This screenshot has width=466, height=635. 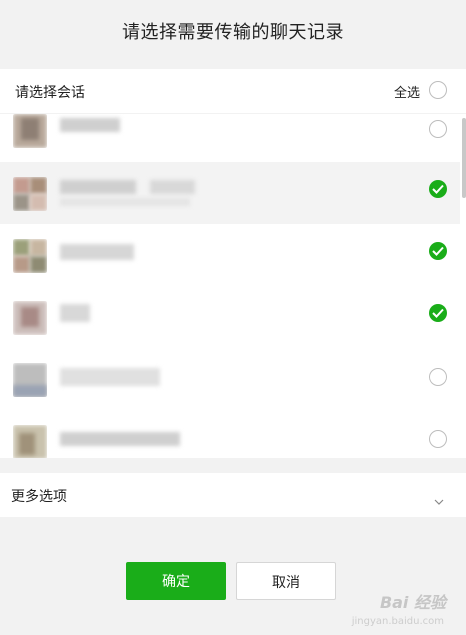 What do you see at coordinates (397, 621) in the screenshot?
I see `watermark-url: jingyan.baidu.com` at bounding box center [397, 621].